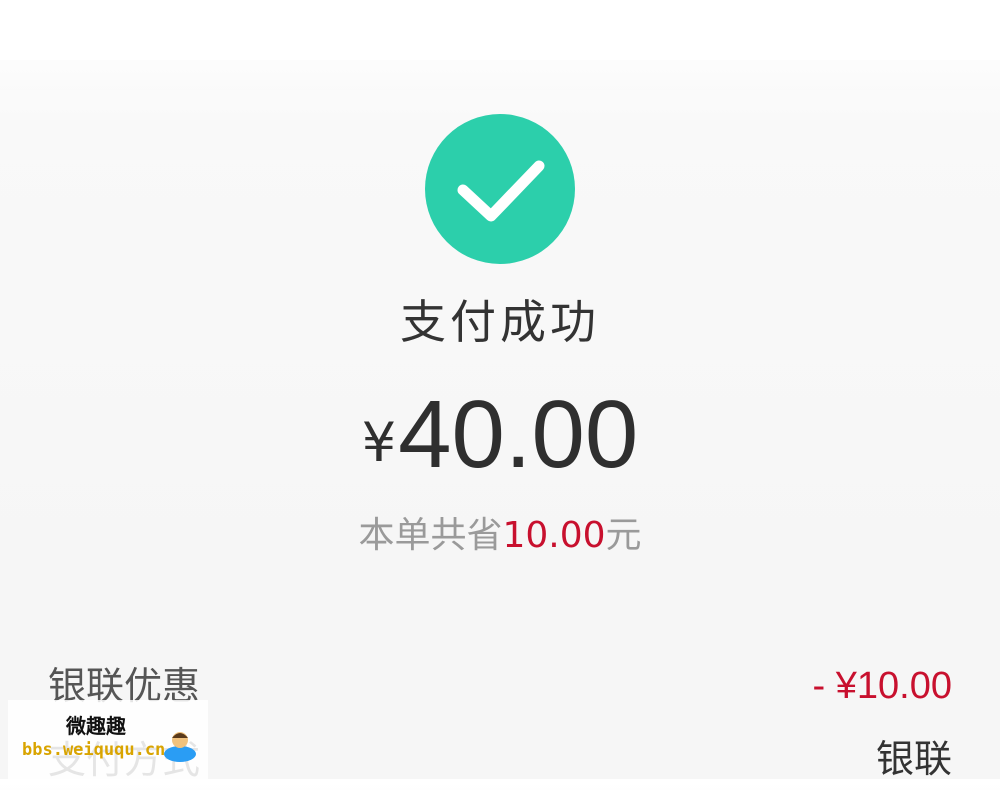 The image size is (1000, 790). Describe the element at coordinates (623, 535) in the screenshot. I see `savings-suffix: 元` at that location.